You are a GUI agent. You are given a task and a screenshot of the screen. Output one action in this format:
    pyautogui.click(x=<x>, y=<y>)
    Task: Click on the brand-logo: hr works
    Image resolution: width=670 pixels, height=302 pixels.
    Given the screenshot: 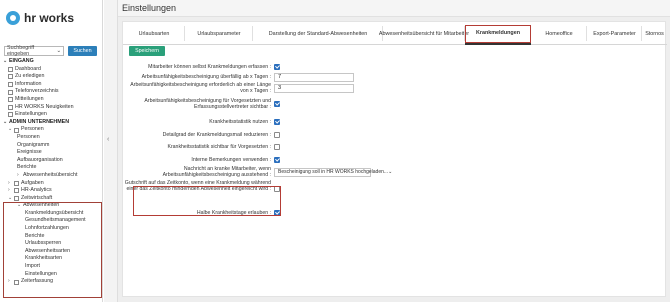 What is the action you would take?
    pyautogui.click(x=40, y=18)
    